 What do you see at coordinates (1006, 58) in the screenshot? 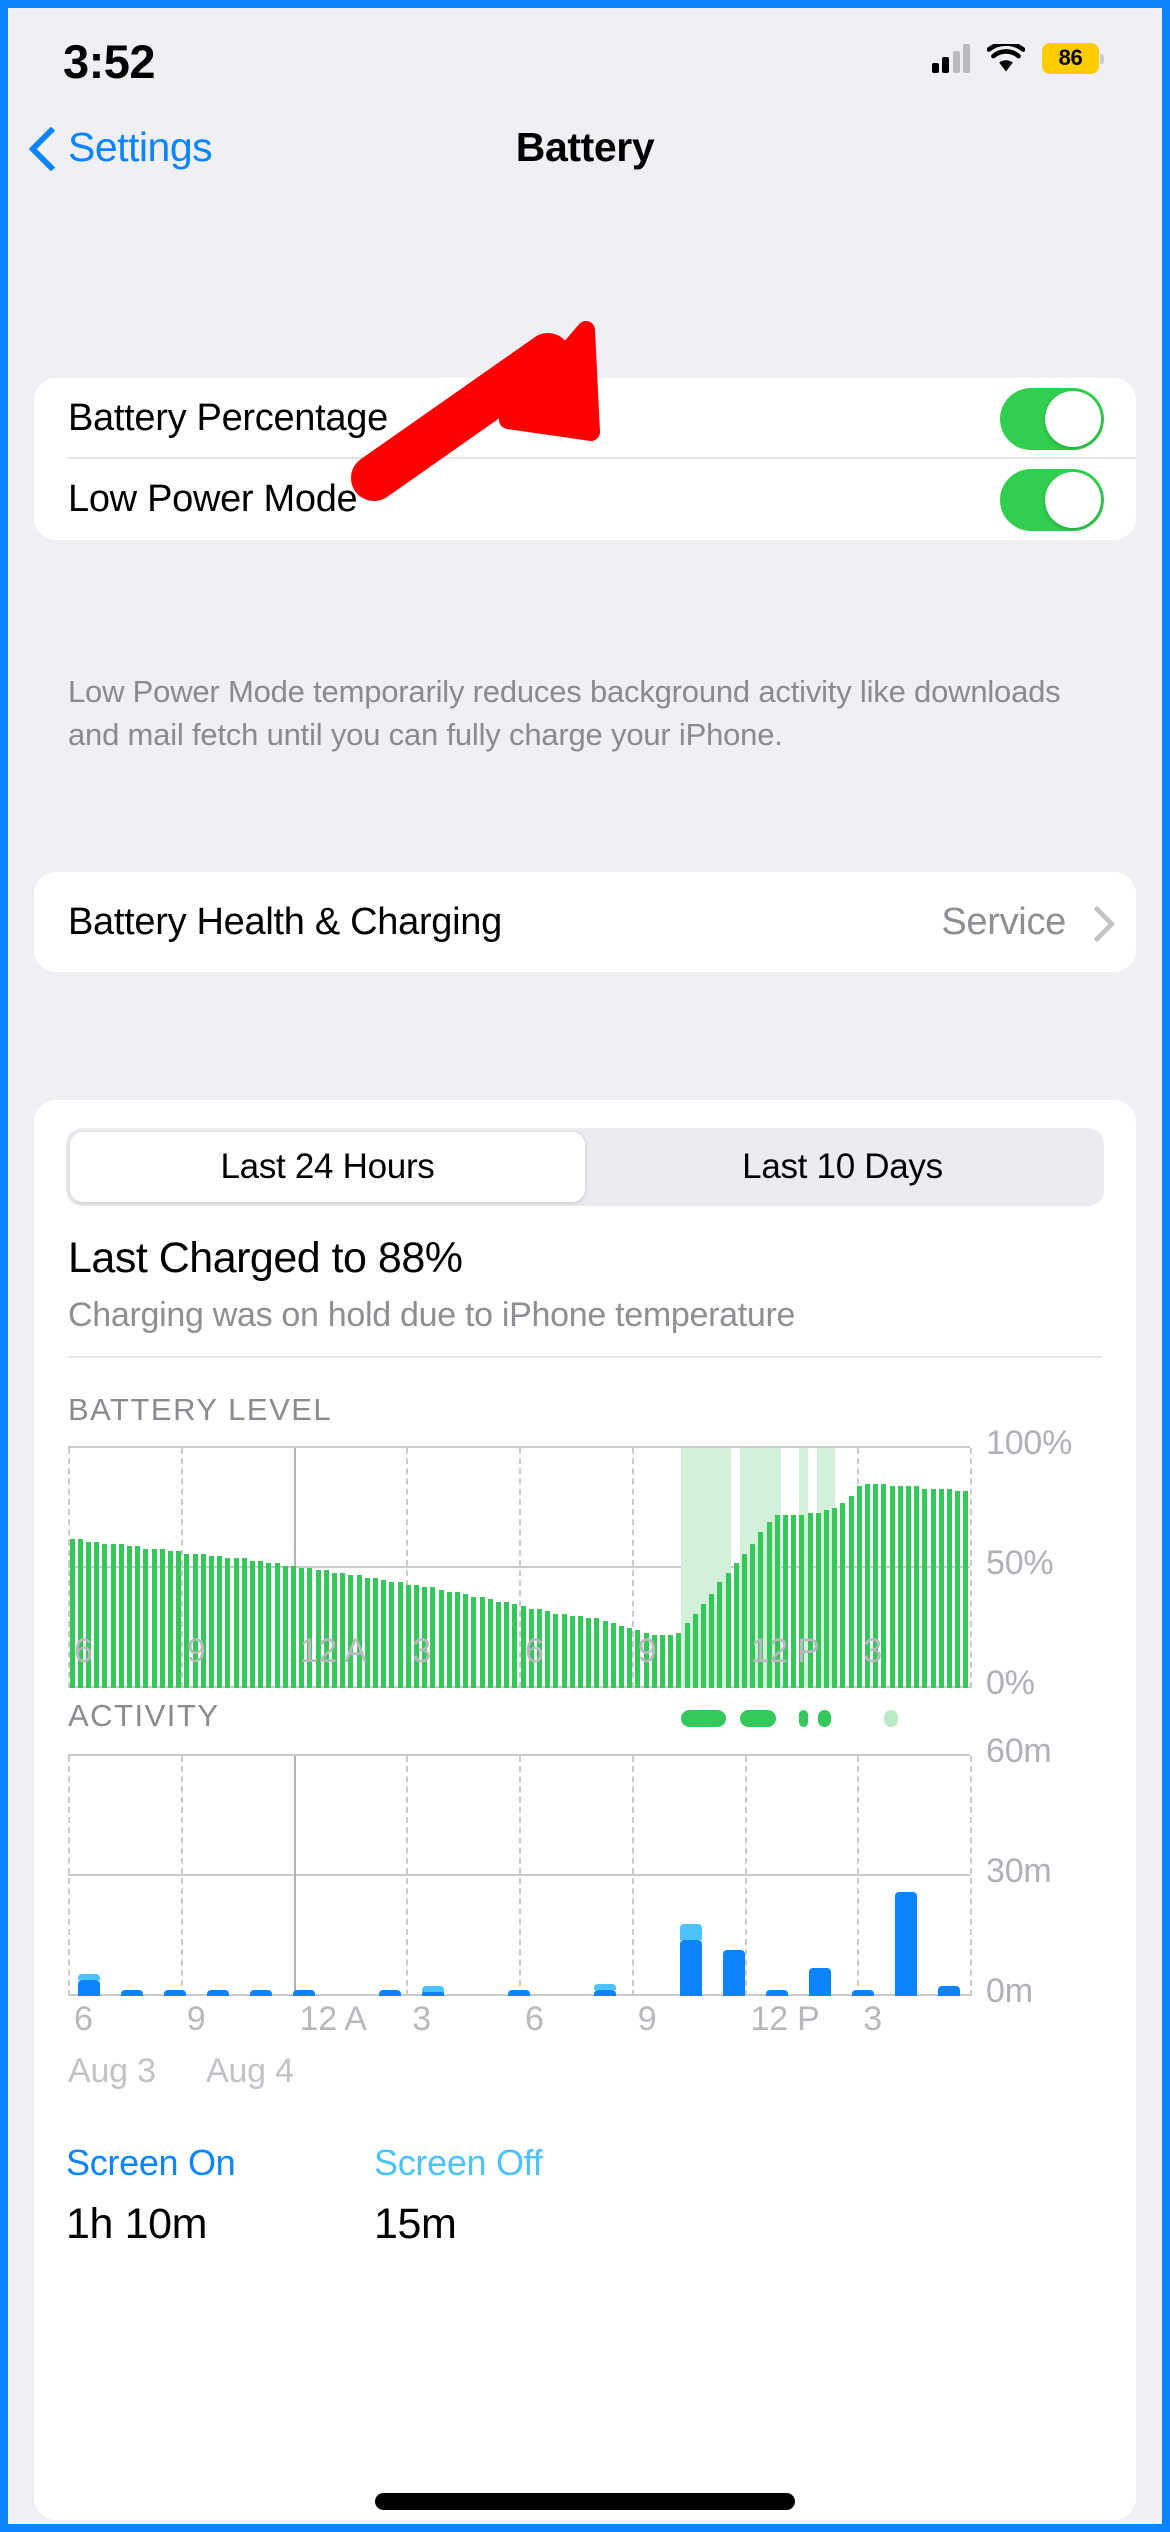
I see `wifi-icon` at bounding box center [1006, 58].